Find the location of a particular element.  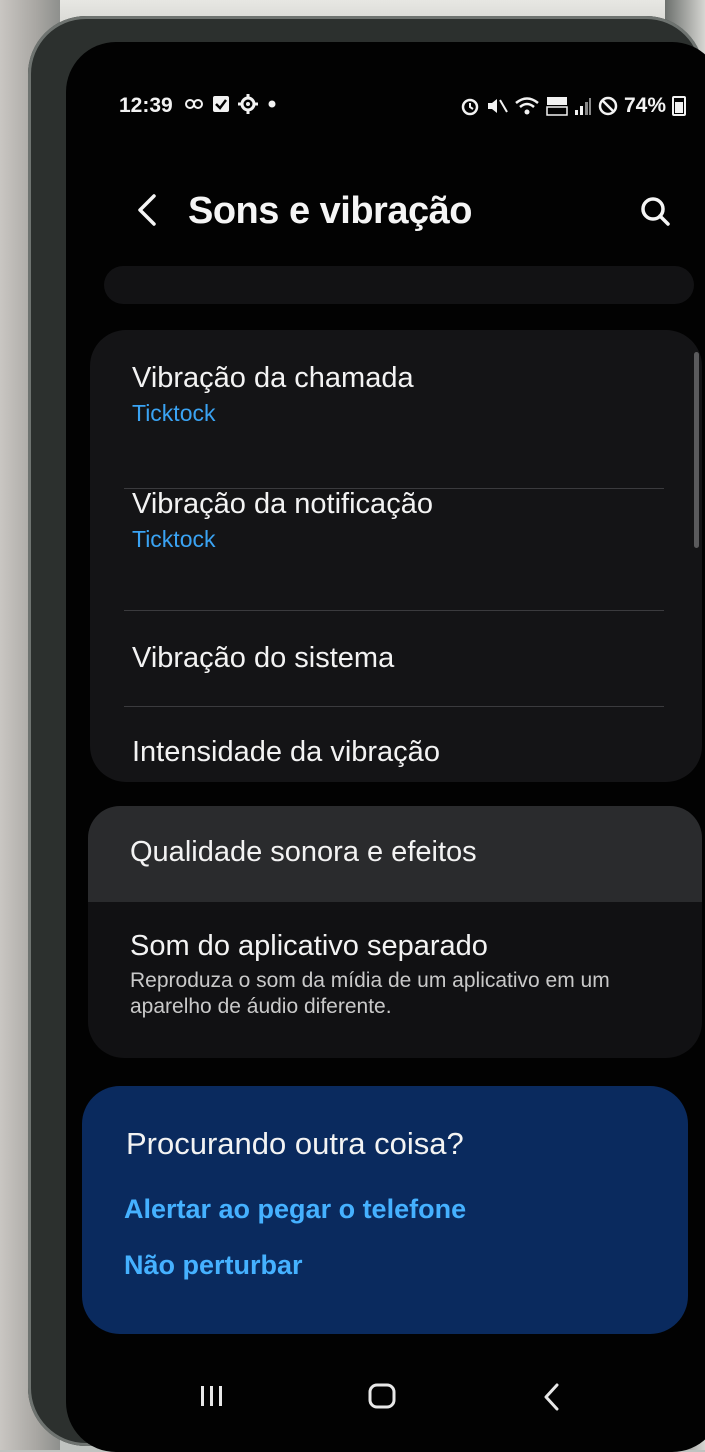

signal-icon is located at coordinates (582, 106).